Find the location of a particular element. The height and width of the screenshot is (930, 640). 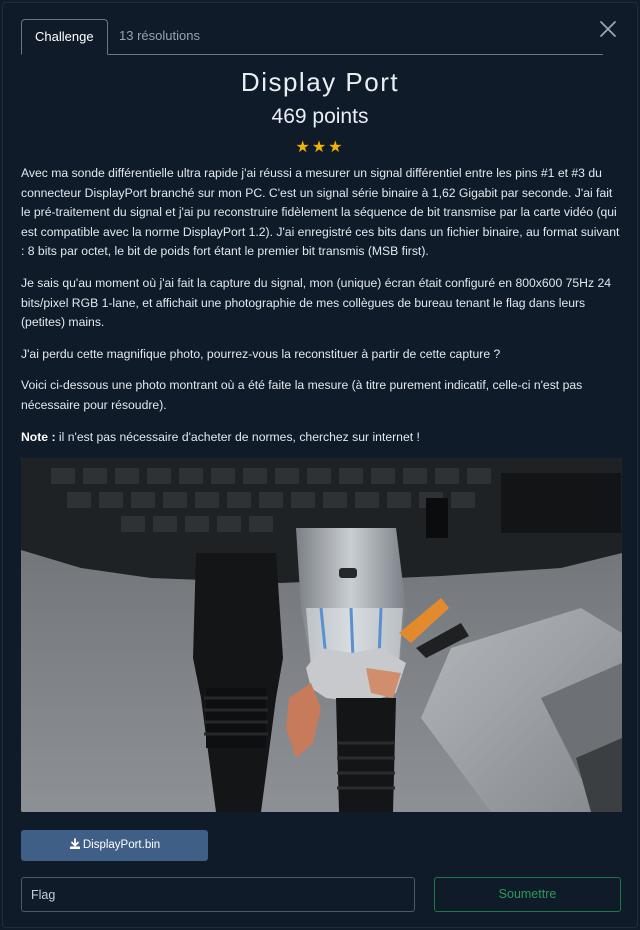

tab-bar: Challenge 13 résolutions is located at coordinates (312, 37).